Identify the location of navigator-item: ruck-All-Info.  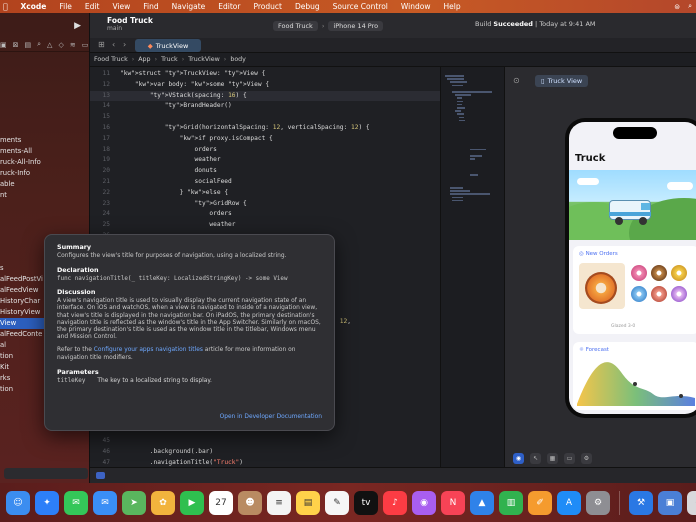
(44, 162).